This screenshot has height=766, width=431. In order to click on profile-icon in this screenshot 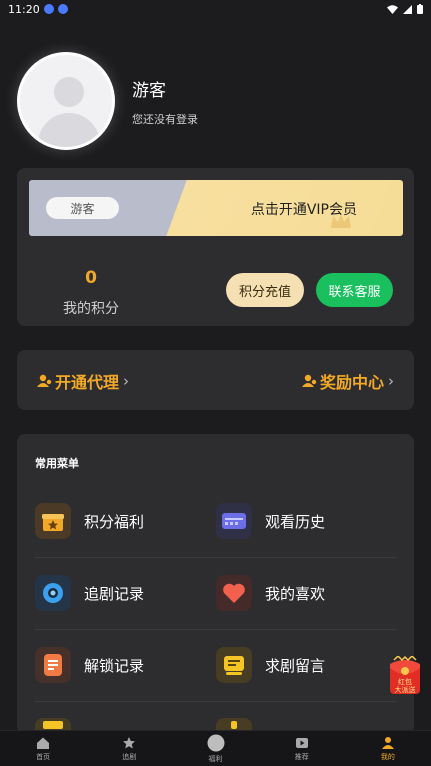, I will do `click(387, 742)`.